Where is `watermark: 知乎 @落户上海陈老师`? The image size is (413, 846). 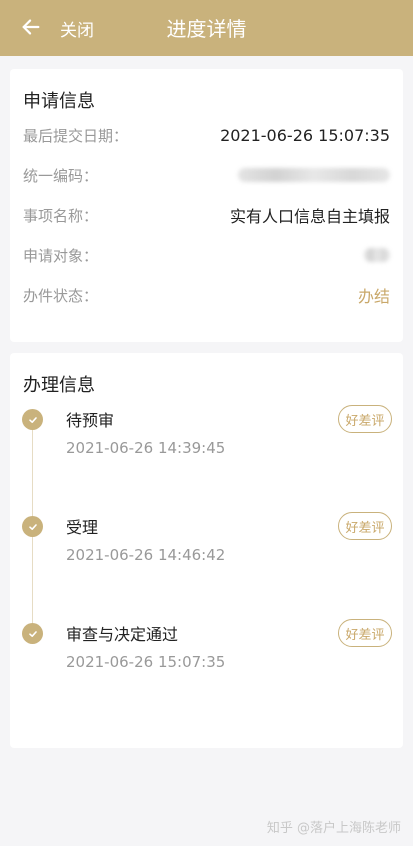
watermark: 知乎 @落户上海陈老师 is located at coordinates (333, 828).